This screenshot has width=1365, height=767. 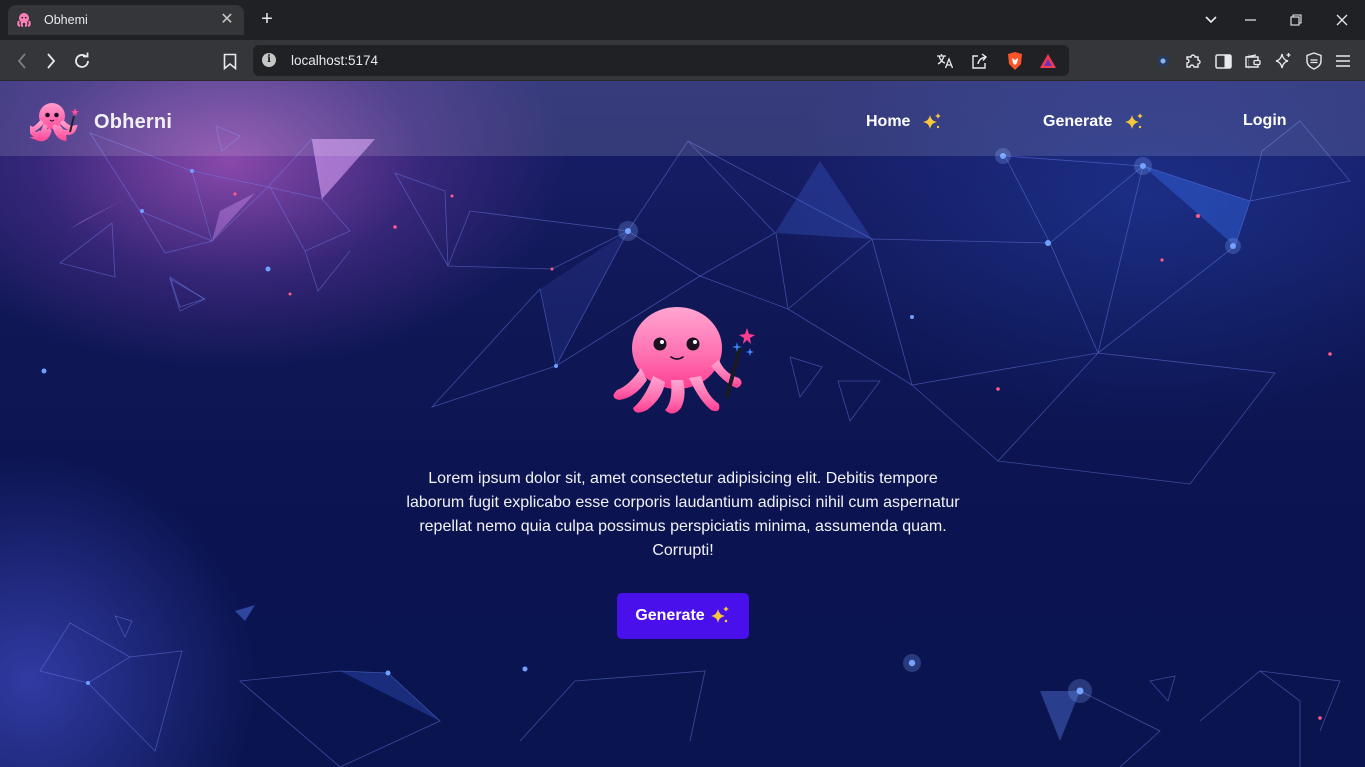 What do you see at coordinates (888, 121) in the screenshot?
I see `nav-home-label: Home` at bounding box center [888, 121].